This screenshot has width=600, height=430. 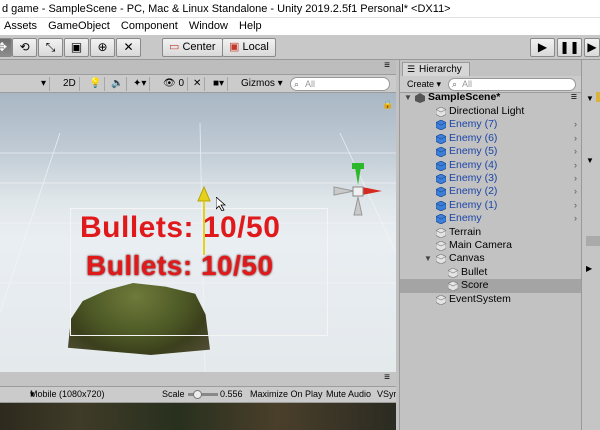 What do you see at coordinates (473, 151) in the screenshot?
I see `hierarchy-item-label: Enemy (5)` at bounding box center [473, 151].